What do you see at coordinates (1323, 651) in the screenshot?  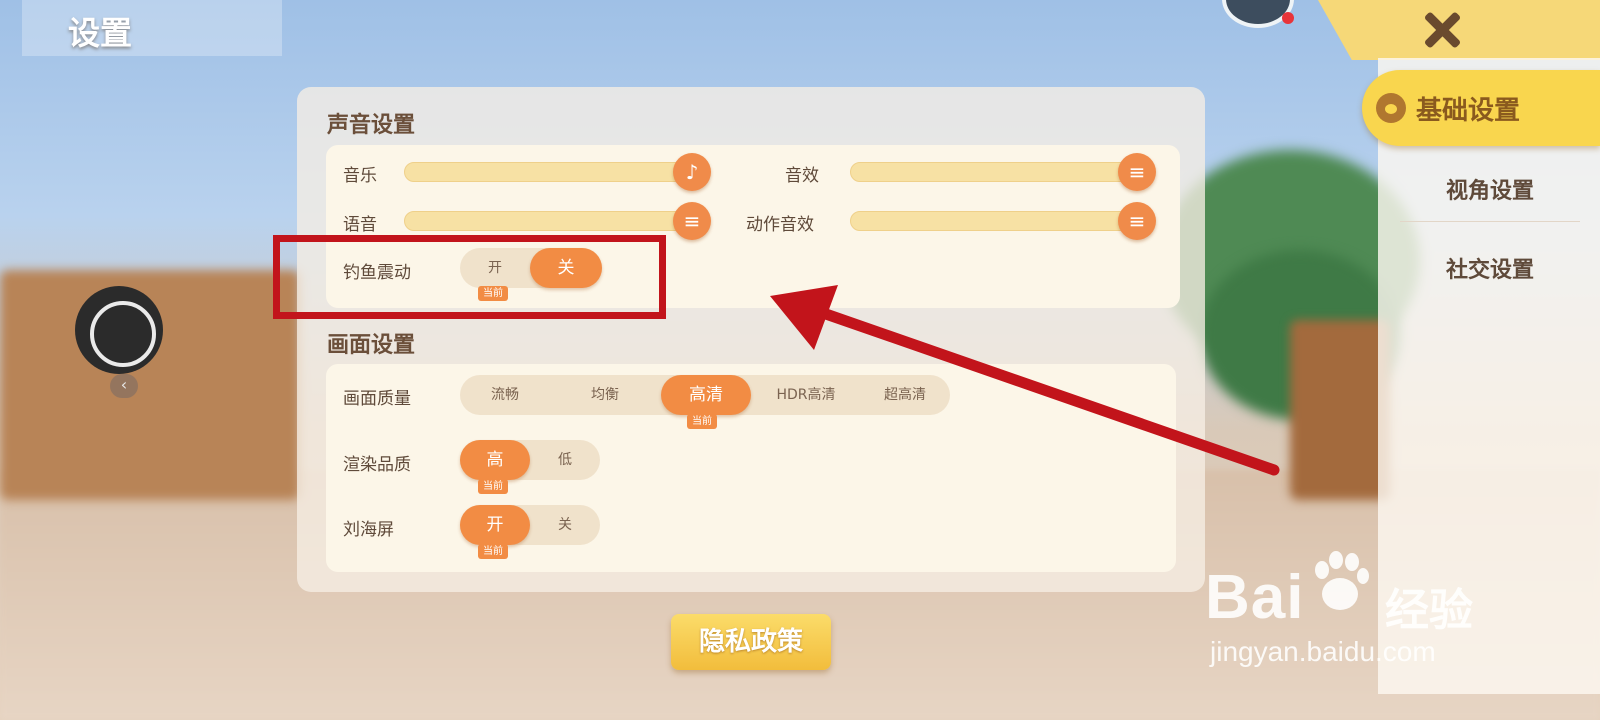 I see `watermark-url: jingyan.baidu.com` at bounding box center [1323, 651].